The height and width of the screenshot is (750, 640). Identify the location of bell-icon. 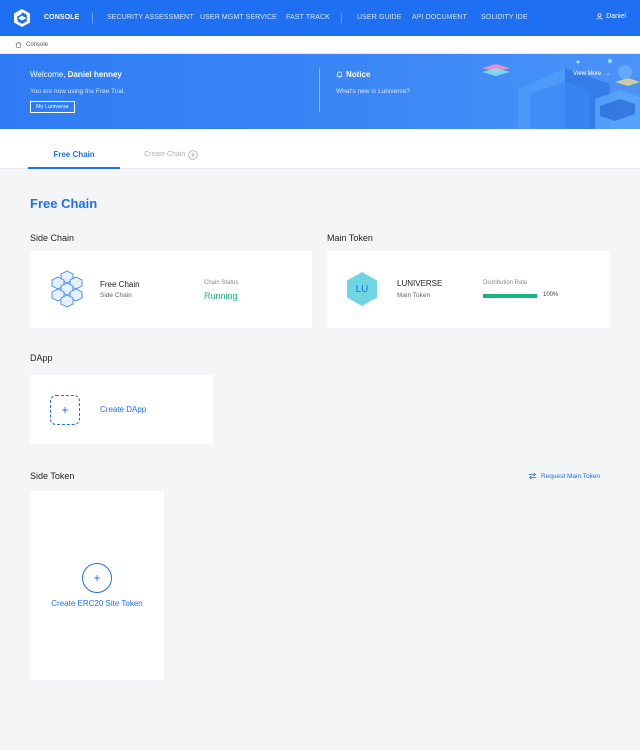
(339, 74).